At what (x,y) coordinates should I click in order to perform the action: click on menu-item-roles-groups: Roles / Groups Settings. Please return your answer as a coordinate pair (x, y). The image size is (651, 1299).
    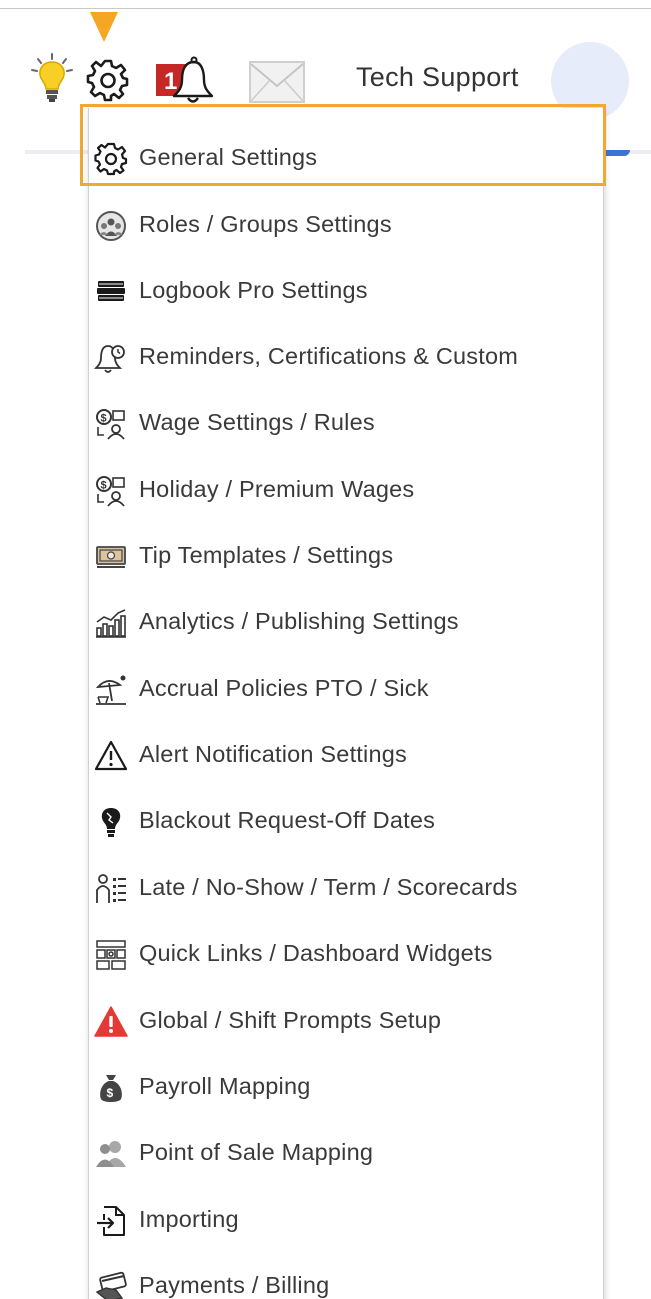
    Looking at the image, I should click on (346, 225).